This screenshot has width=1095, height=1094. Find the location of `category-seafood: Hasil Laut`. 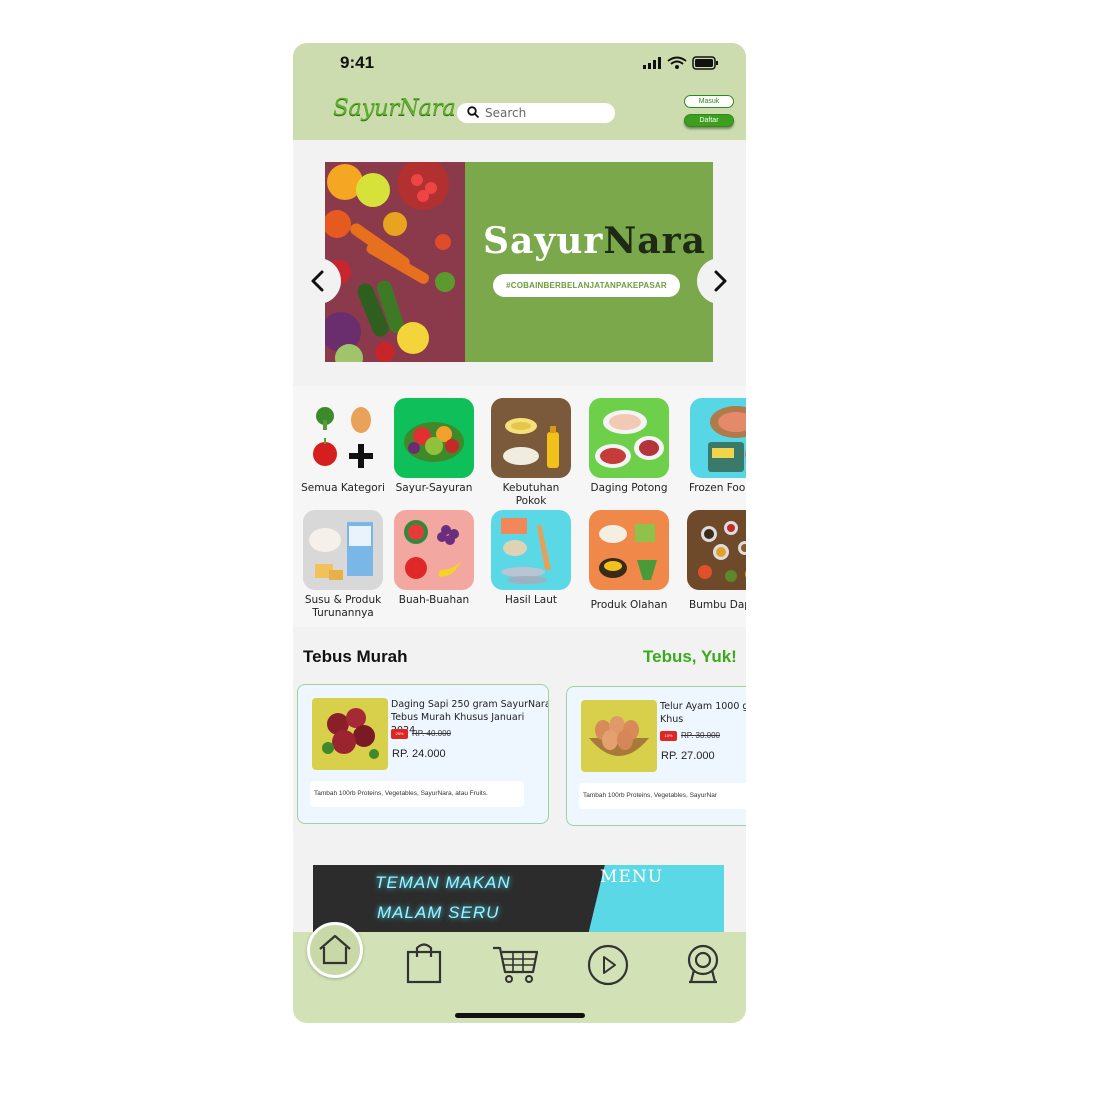

category-seafood: Hasil Laut is located at coordinates (531, 558).